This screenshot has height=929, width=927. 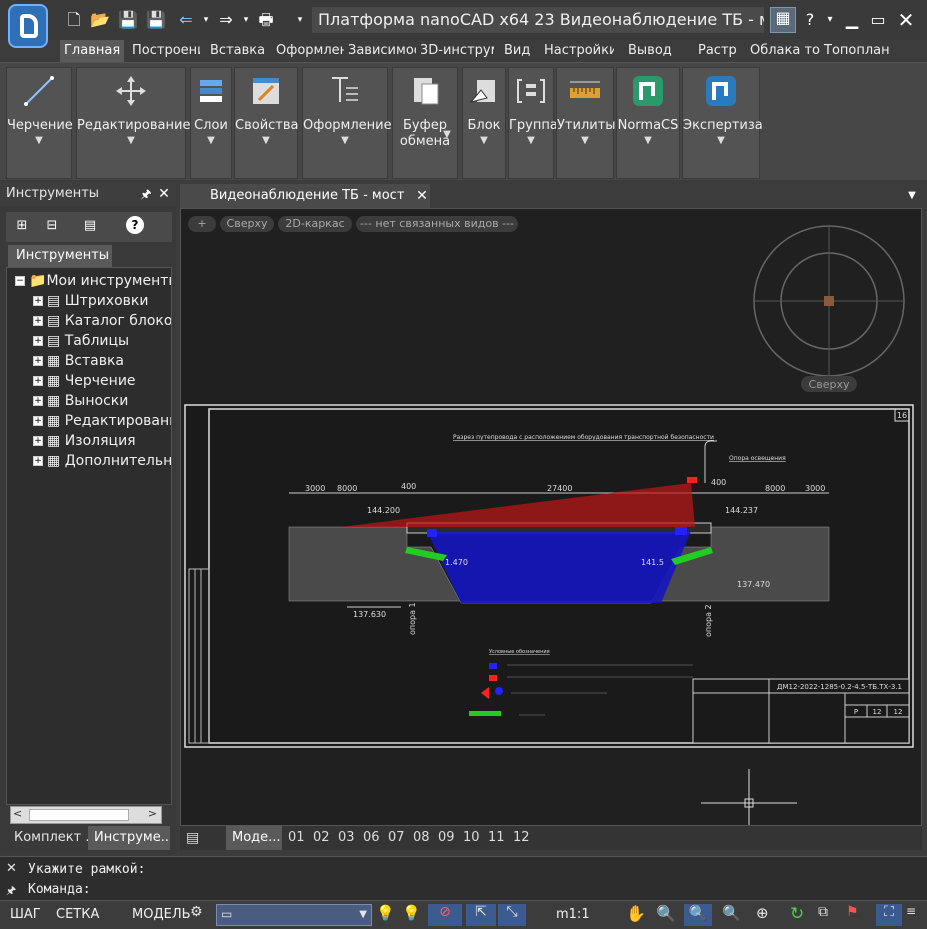 What do you see at coordinates (102, 401) in the screenshot?
I see `tree-item: + ▦ Выноски` at bounding box center [102, 401].